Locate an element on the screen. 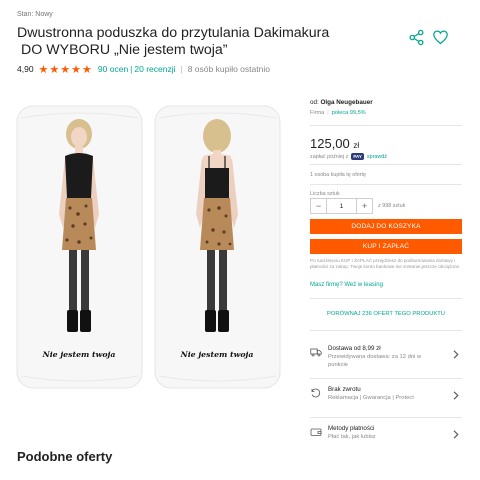 The width and height of the screenshot is (480, 480). quantity-minus-button: − is located at coordinates (318, 206).